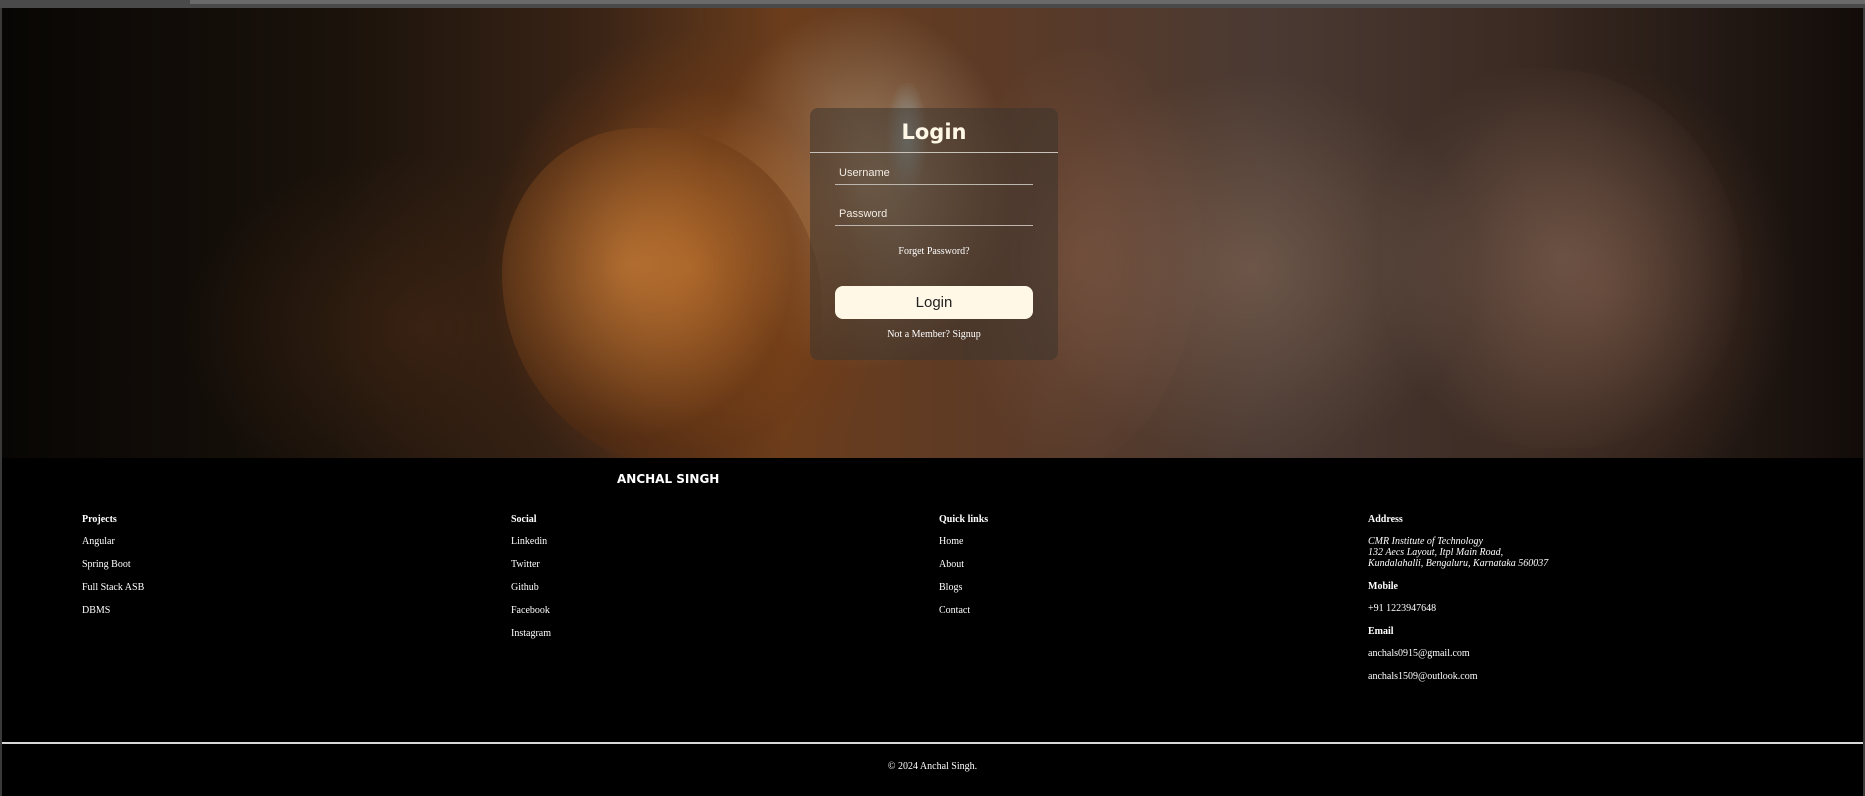 The width and height of the screenshot is (1865, 796). I want to click on signup-link: Signup, so click(966, 334).